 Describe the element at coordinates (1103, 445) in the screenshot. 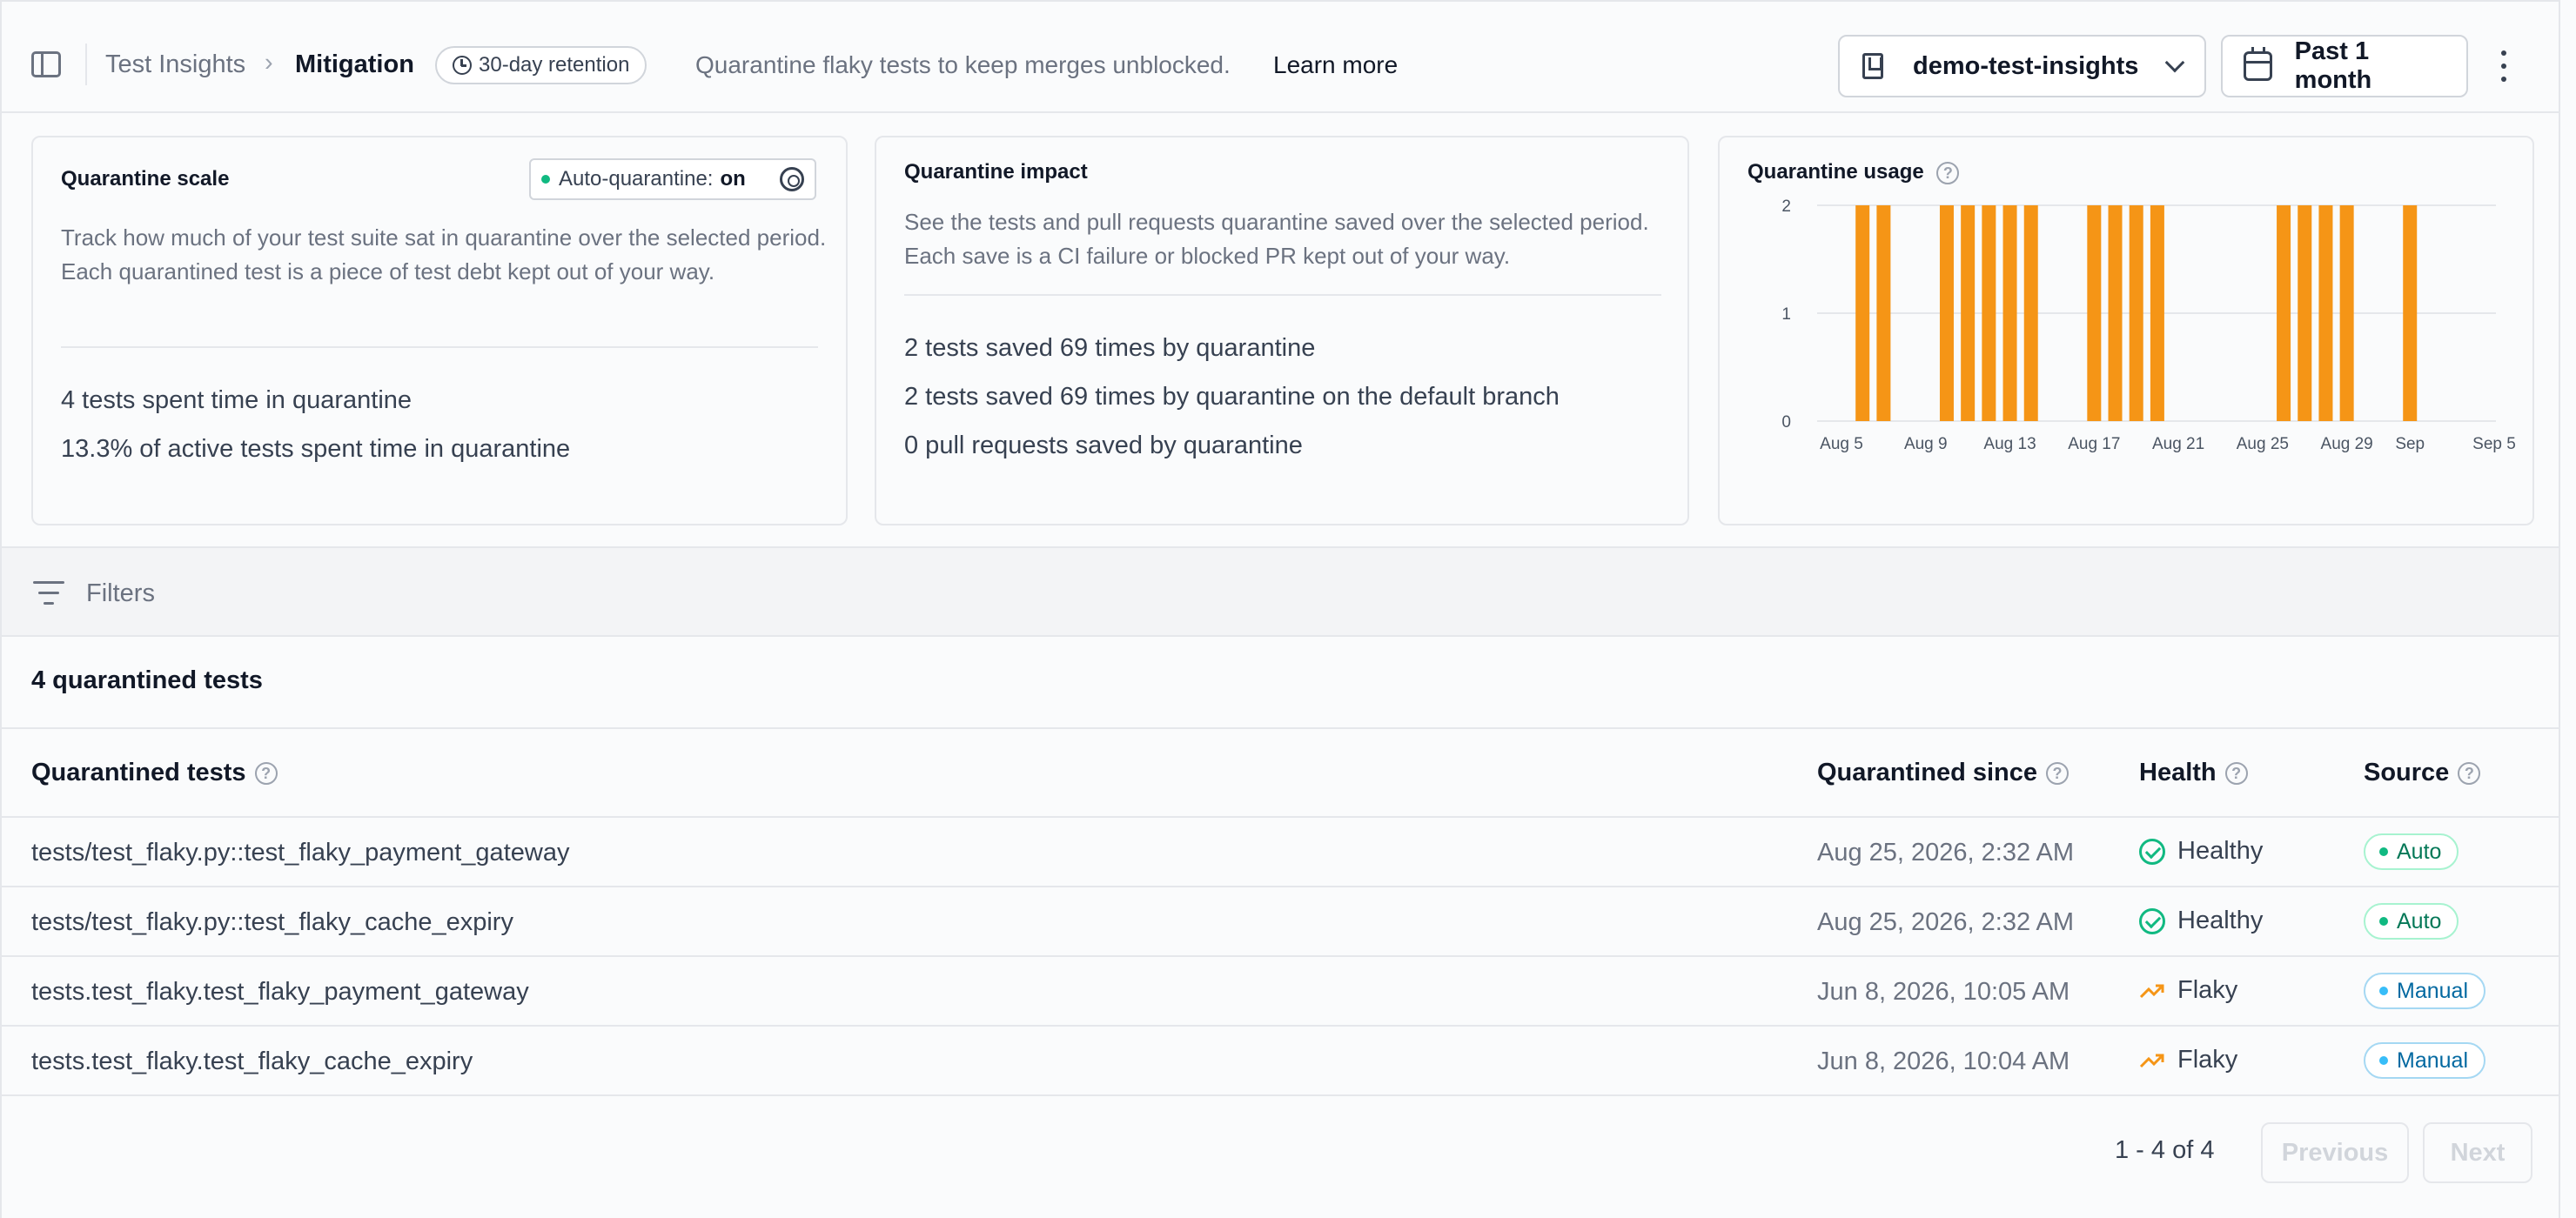

I see `impact-stat: 0 pull requests saved by quarantine` at that location.